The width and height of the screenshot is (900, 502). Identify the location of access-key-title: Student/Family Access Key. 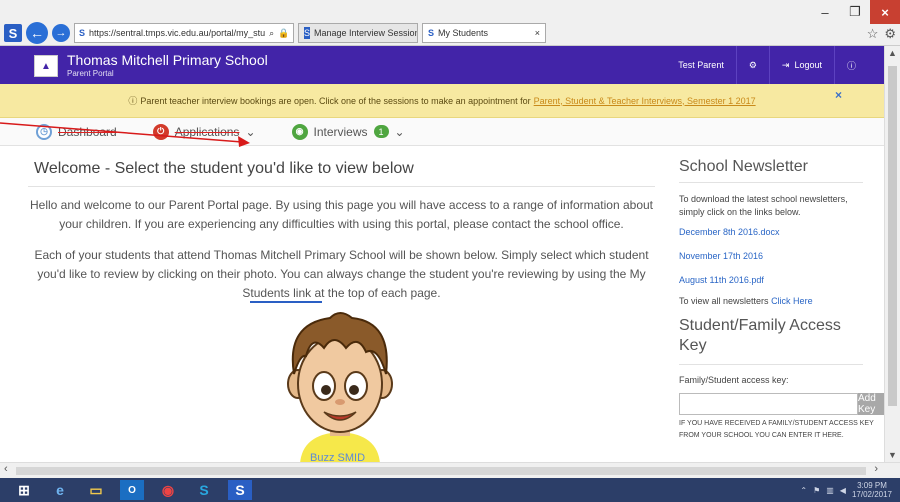
(760, 335).